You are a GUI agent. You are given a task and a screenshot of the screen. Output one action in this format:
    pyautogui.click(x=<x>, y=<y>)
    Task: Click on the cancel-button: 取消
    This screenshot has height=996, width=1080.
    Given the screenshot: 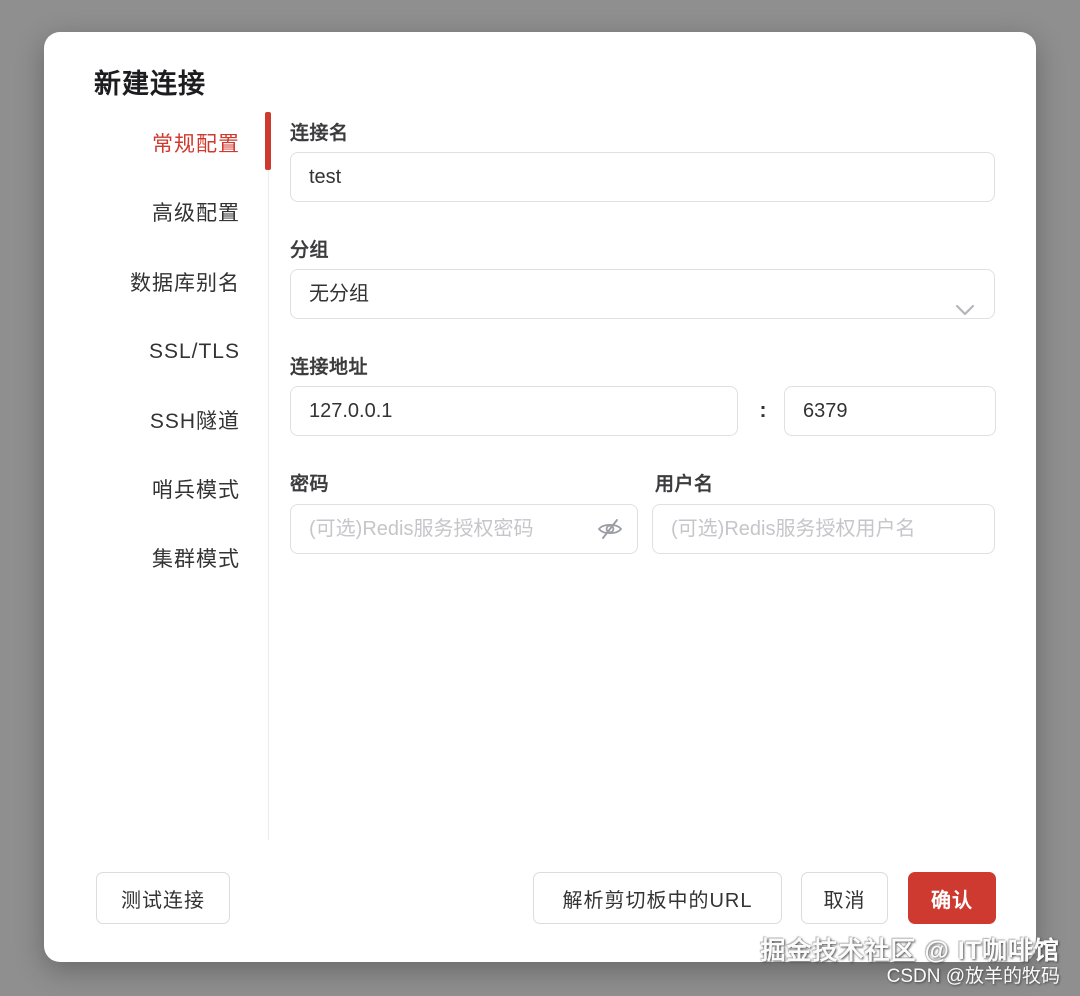 What is the action you would take?
    pyautogui.click(x=844, y=898)
    